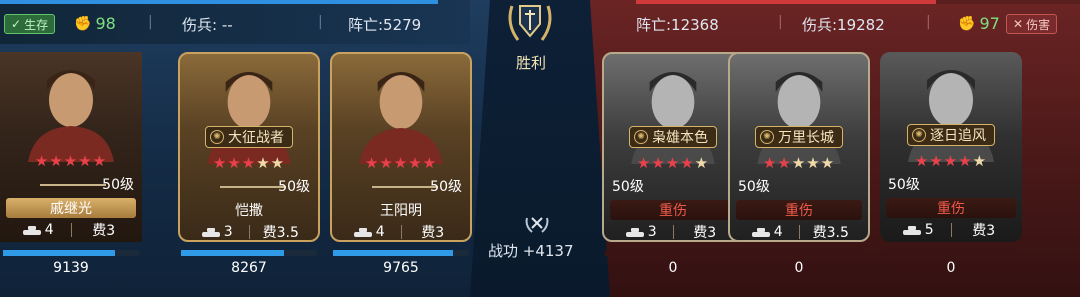 The width and height of the screenshot is (1080, 297). Describe the element at coordinates (531, 63) in the screenshot. I see `victory-label: 胜利` at that location.